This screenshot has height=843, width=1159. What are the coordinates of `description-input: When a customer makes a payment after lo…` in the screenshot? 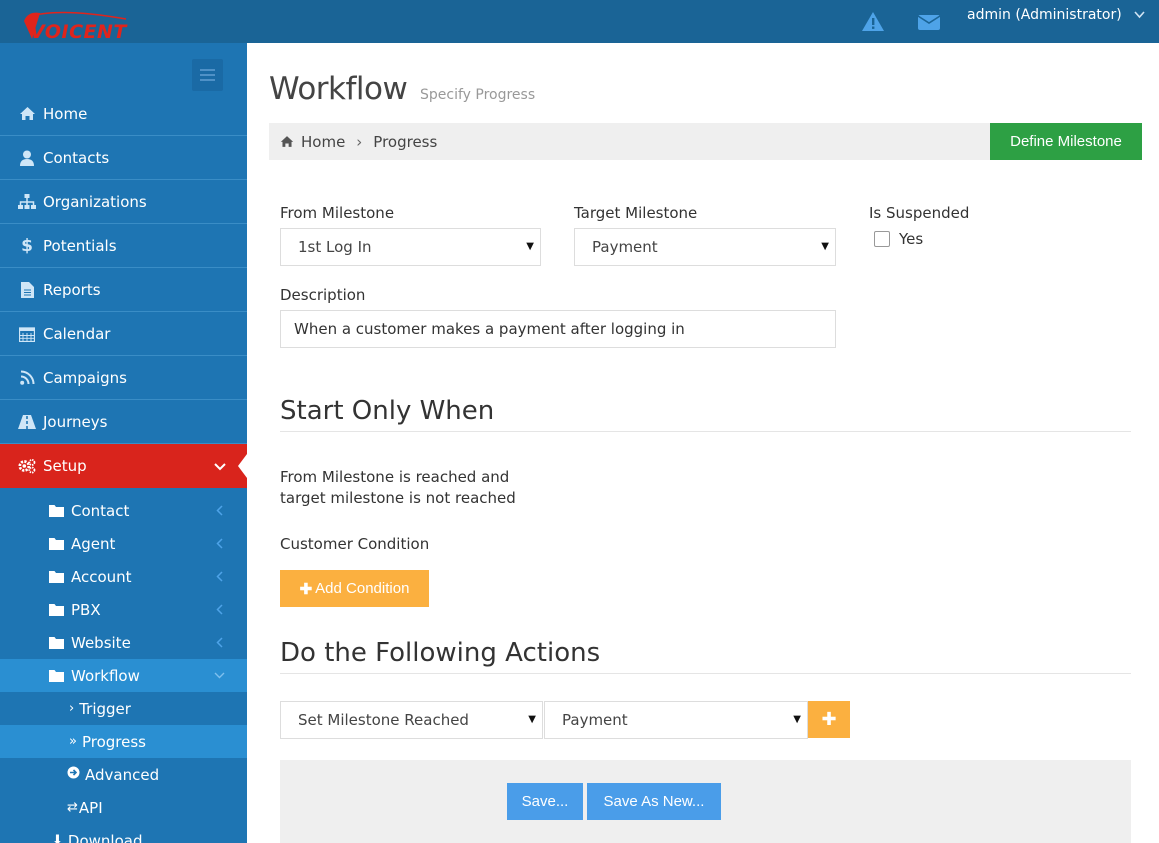 It's located at (558, 329).